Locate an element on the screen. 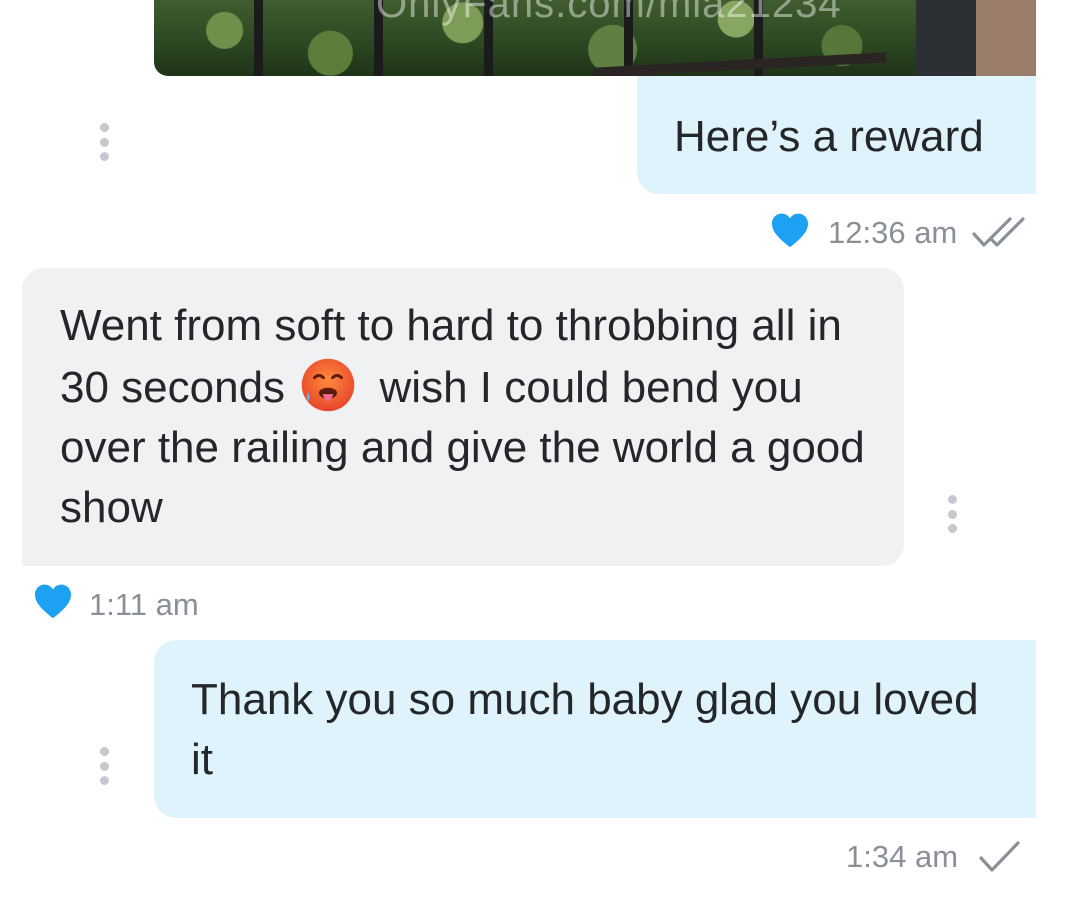 The width and height of the screenshot is (1084, 900). outgoing-message-bubble: Here’s a reward is located at coordinates (836, 135).